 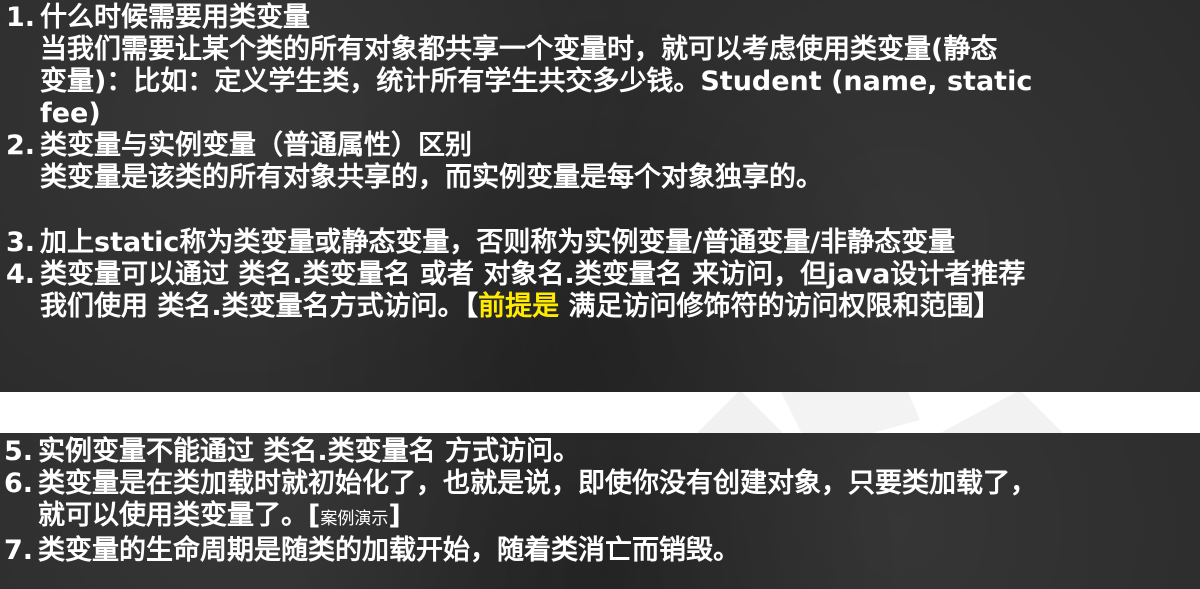 What do you see at coordinates (389, 550) in the screenshot?
I see `item-text-line: 类变量的生命周期是随类的加载开始，随着类消亡而销毁。` at bounding box center [389, 550].